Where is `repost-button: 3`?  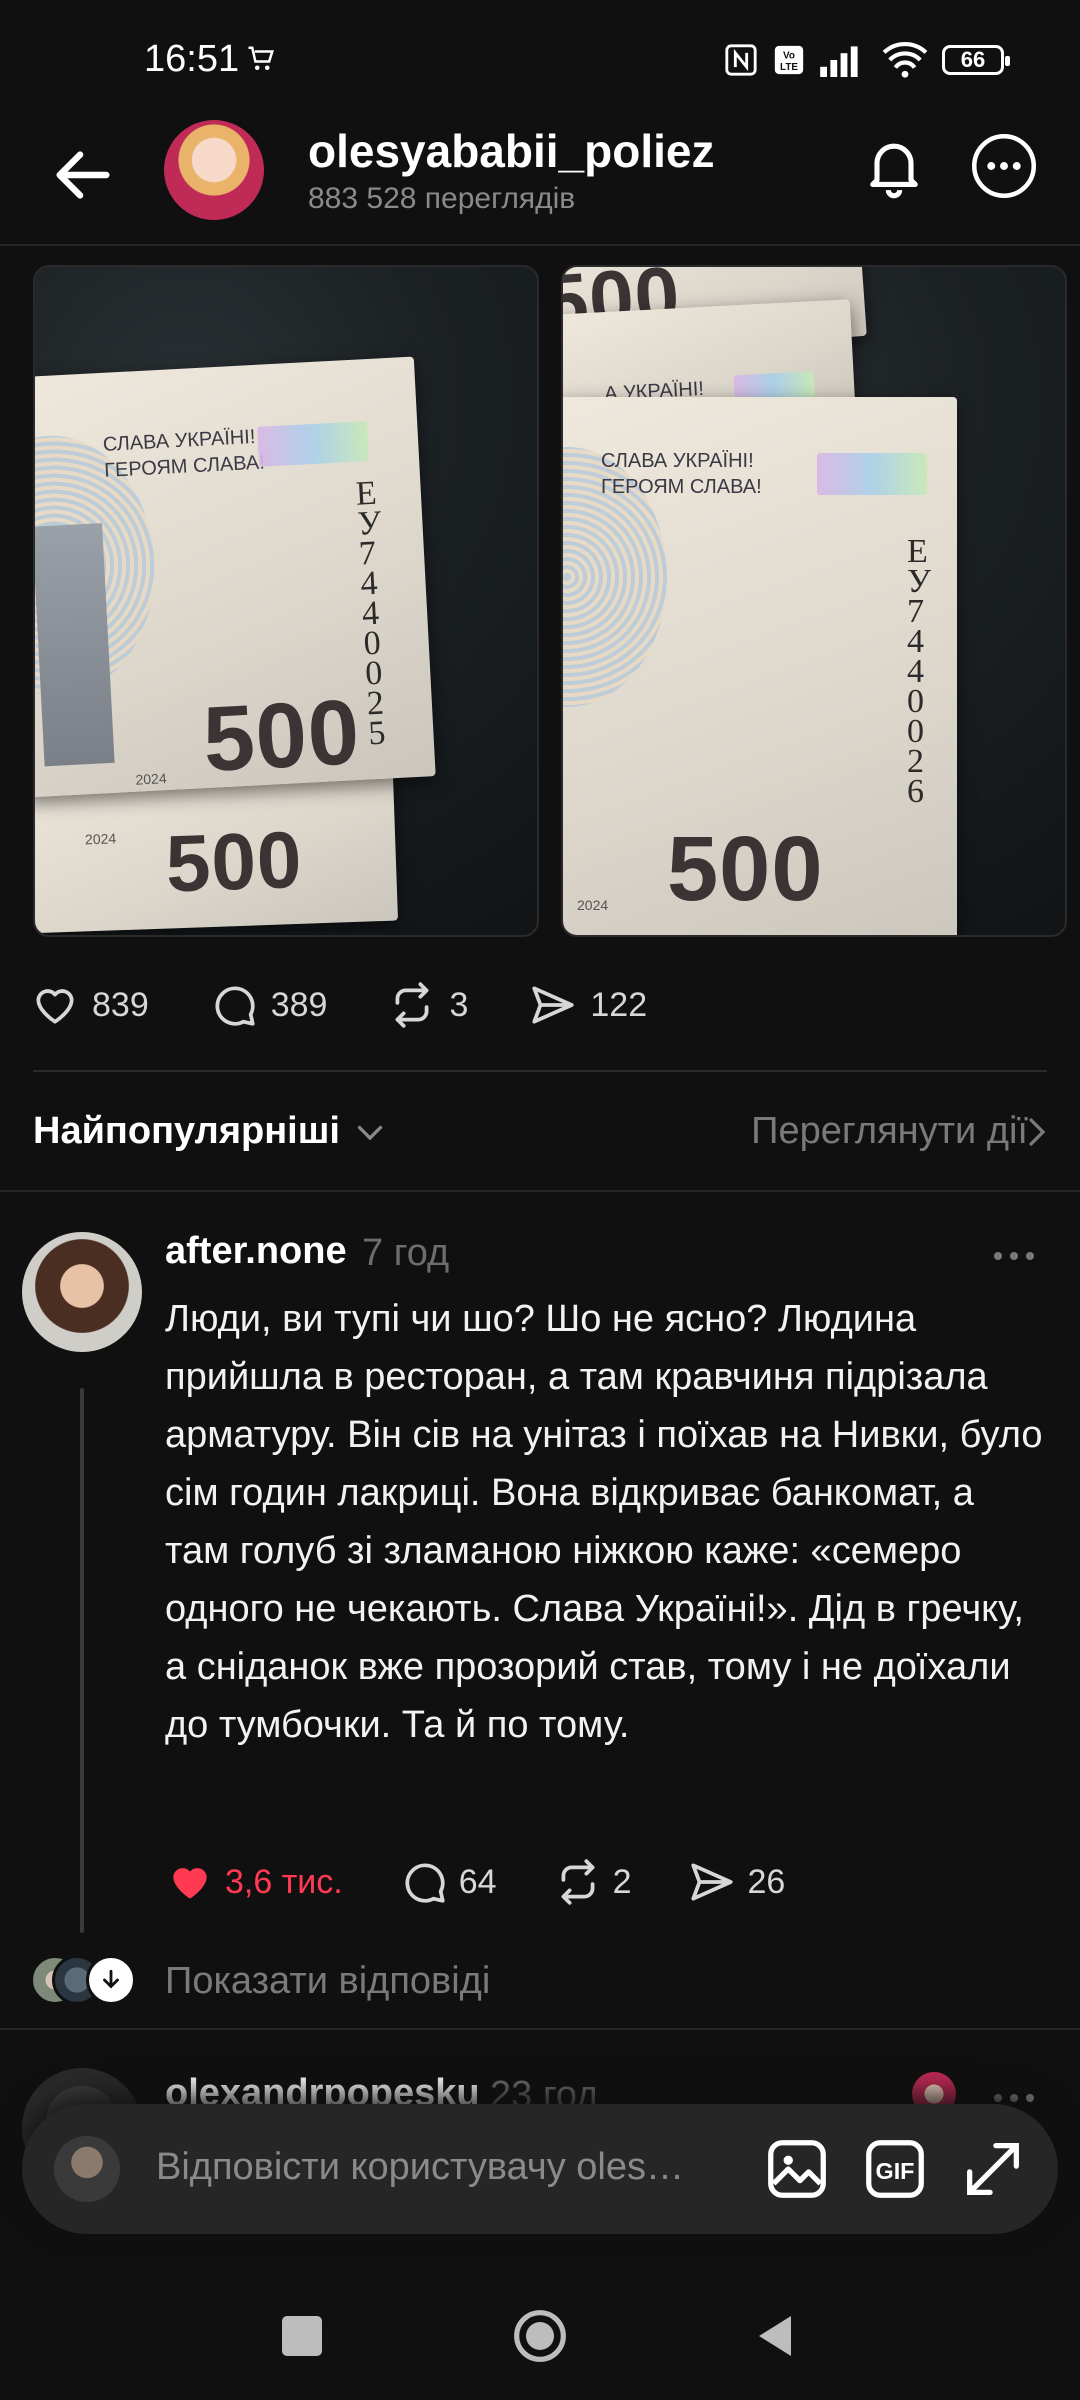 repost-button: 3 is located at coordinates (427, 1005).